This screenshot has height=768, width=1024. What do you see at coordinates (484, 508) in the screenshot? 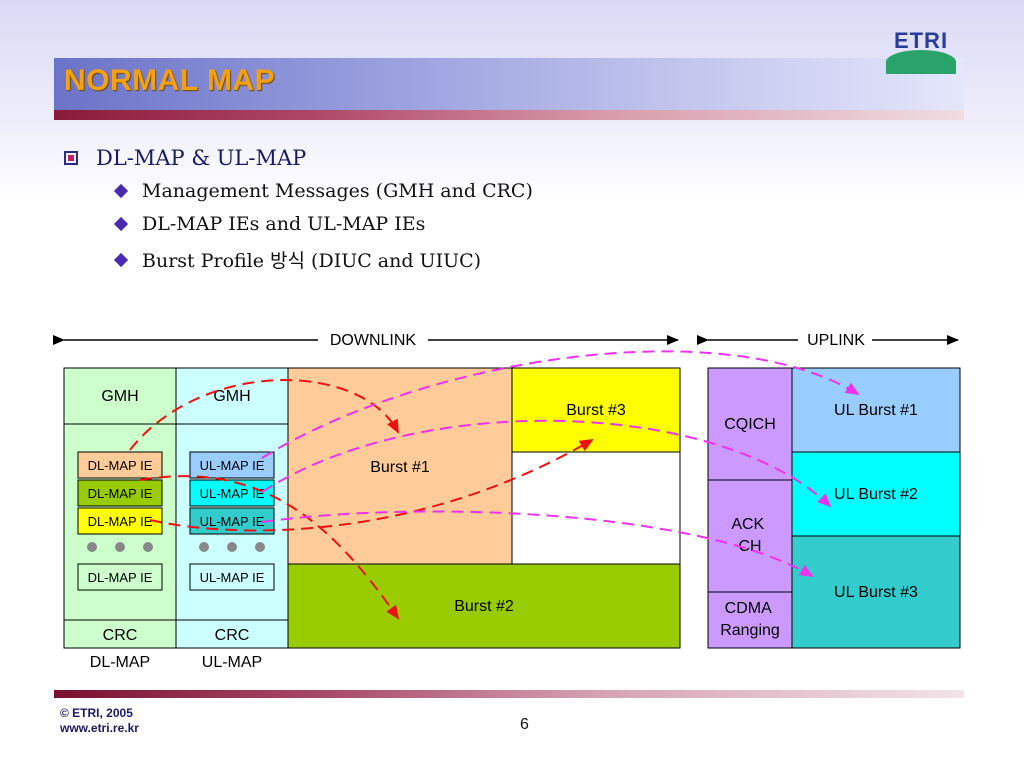
I see `dl-bursts: Burst #1 Burst #3 Burst #2` at bounding box center [484, 508].